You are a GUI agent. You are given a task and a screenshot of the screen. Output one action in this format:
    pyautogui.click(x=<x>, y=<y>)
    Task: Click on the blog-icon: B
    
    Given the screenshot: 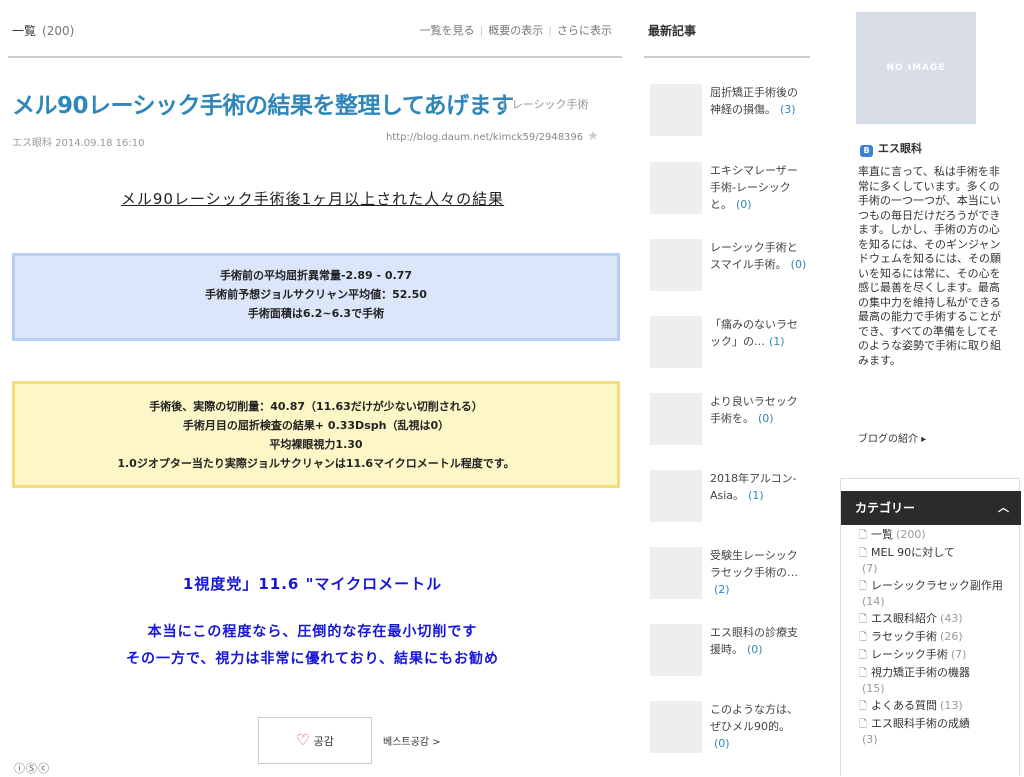 What is the action you would take?
    pyautogui.click(x=866, y=151)
    